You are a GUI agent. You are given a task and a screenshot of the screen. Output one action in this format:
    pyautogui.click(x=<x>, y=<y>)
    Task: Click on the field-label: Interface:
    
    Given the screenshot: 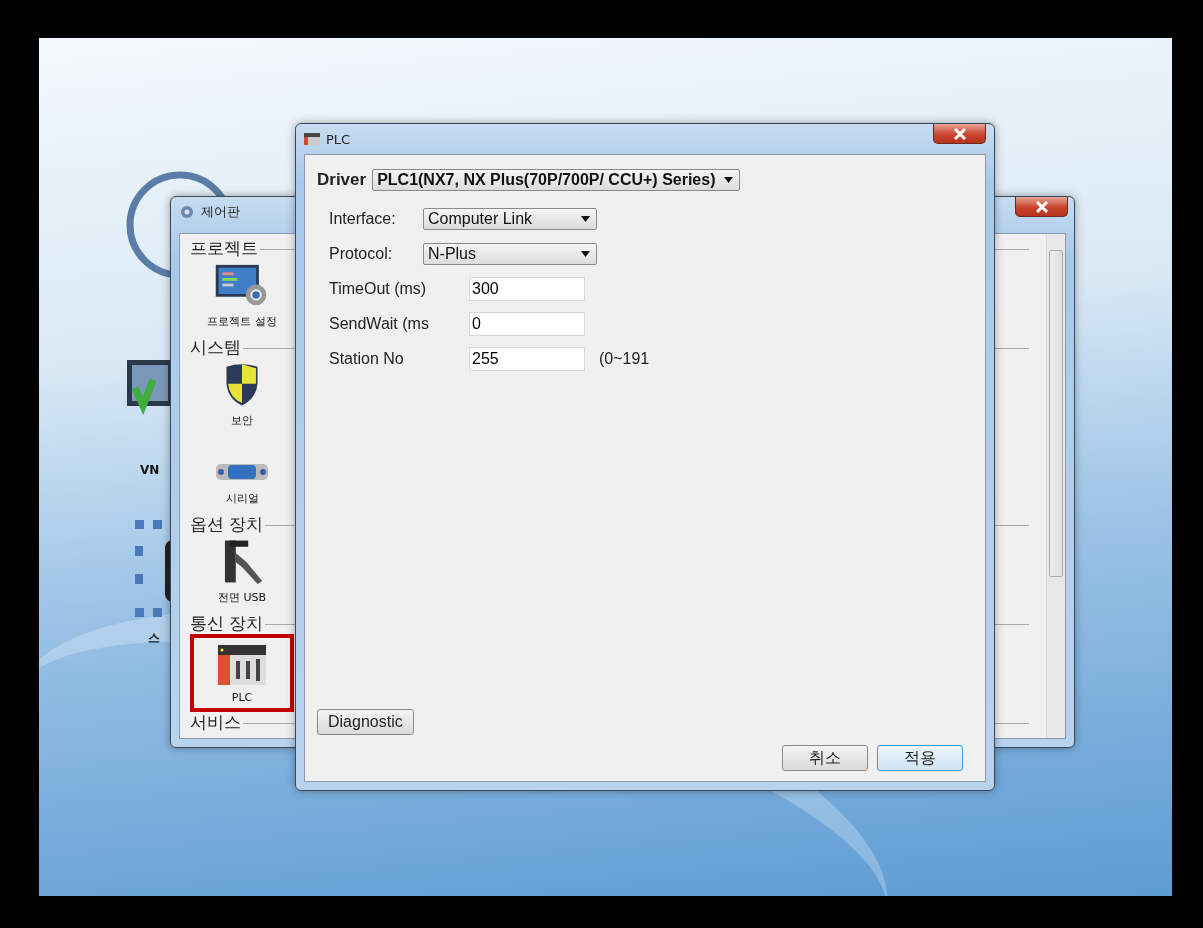 What is the action you would take?
    pyautogui.click(x=363, y=219)
    